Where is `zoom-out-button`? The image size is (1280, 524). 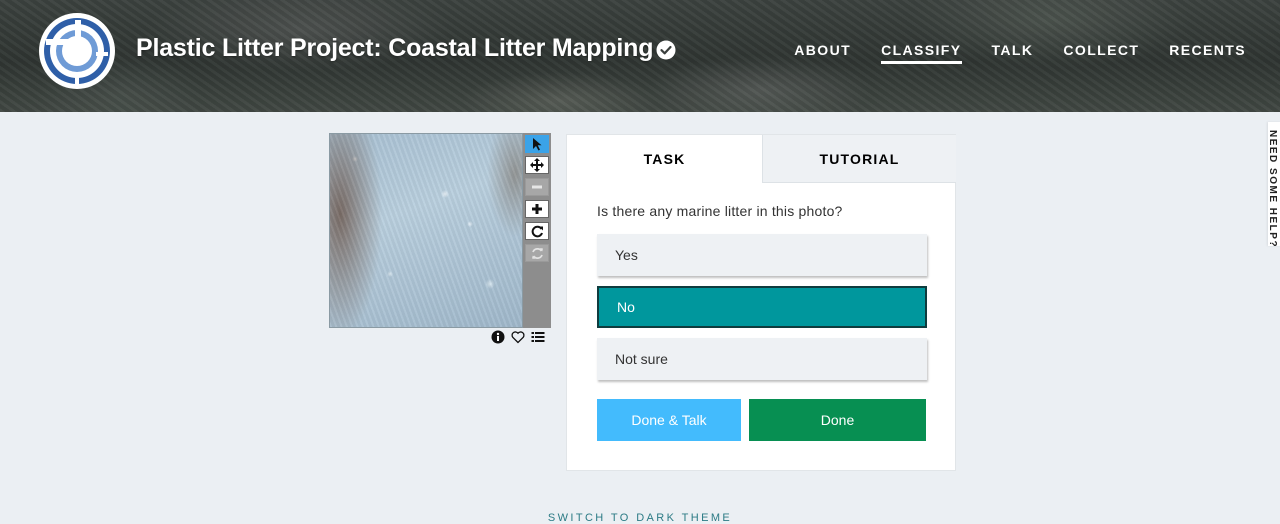 zoom-out-button is located at coordinates (537, 187).